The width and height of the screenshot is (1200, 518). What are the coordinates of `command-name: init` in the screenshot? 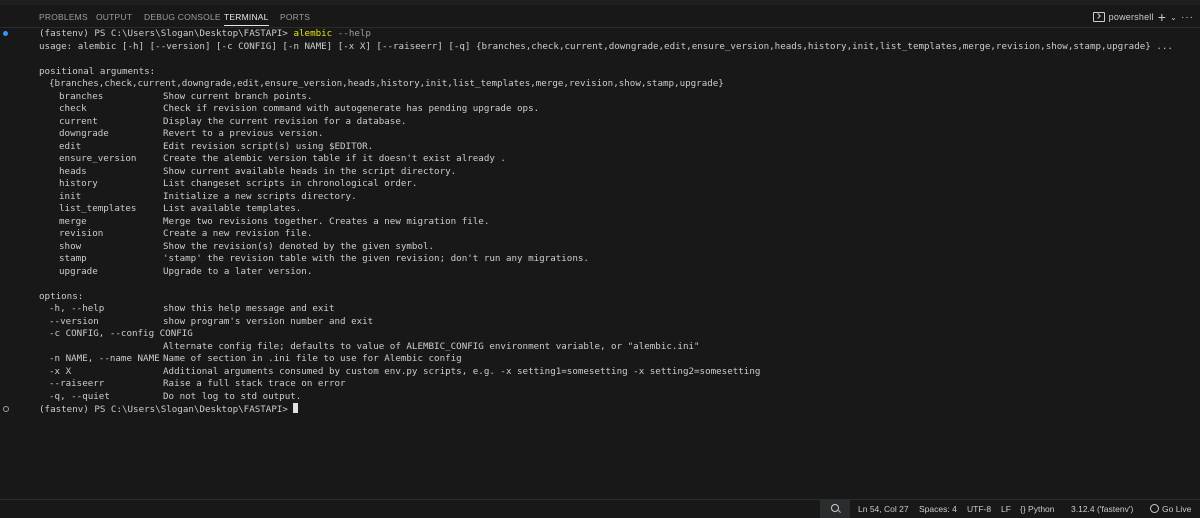 It's located at (70, 196).